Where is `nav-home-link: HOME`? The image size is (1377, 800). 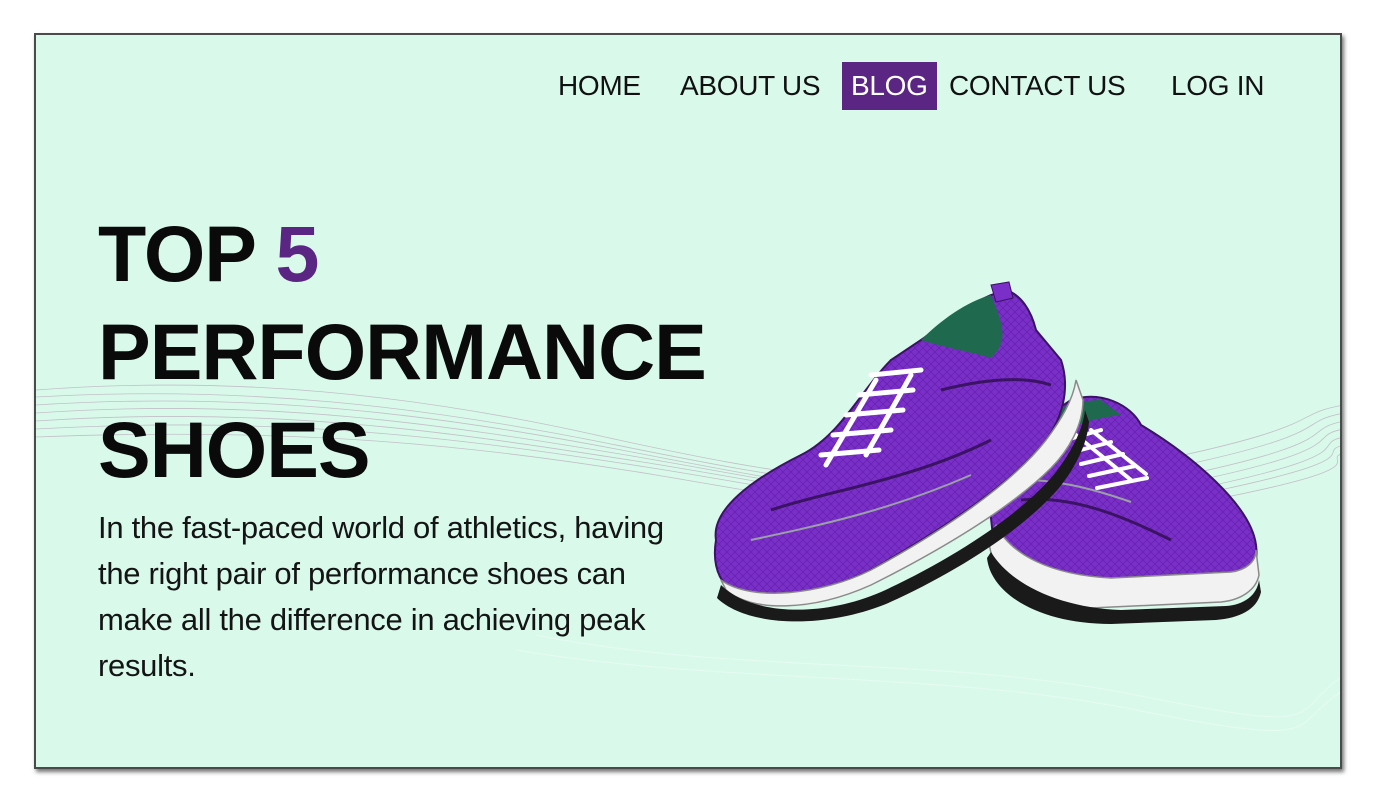
nav-home-link: HOME is located at coordinates (599, 86).